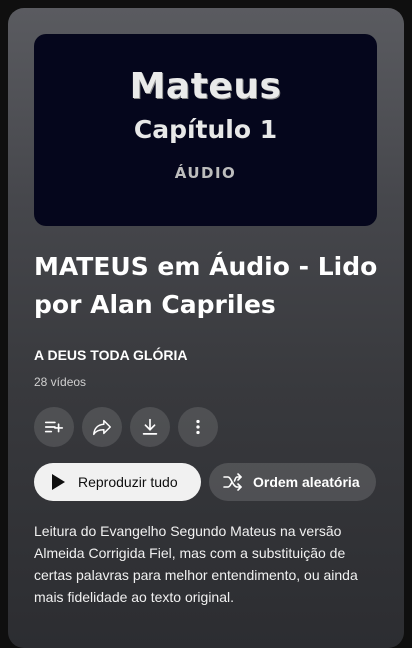 This screenshot has width=412, height=648. I want to click on shuffle-icon, so click(232, 482).